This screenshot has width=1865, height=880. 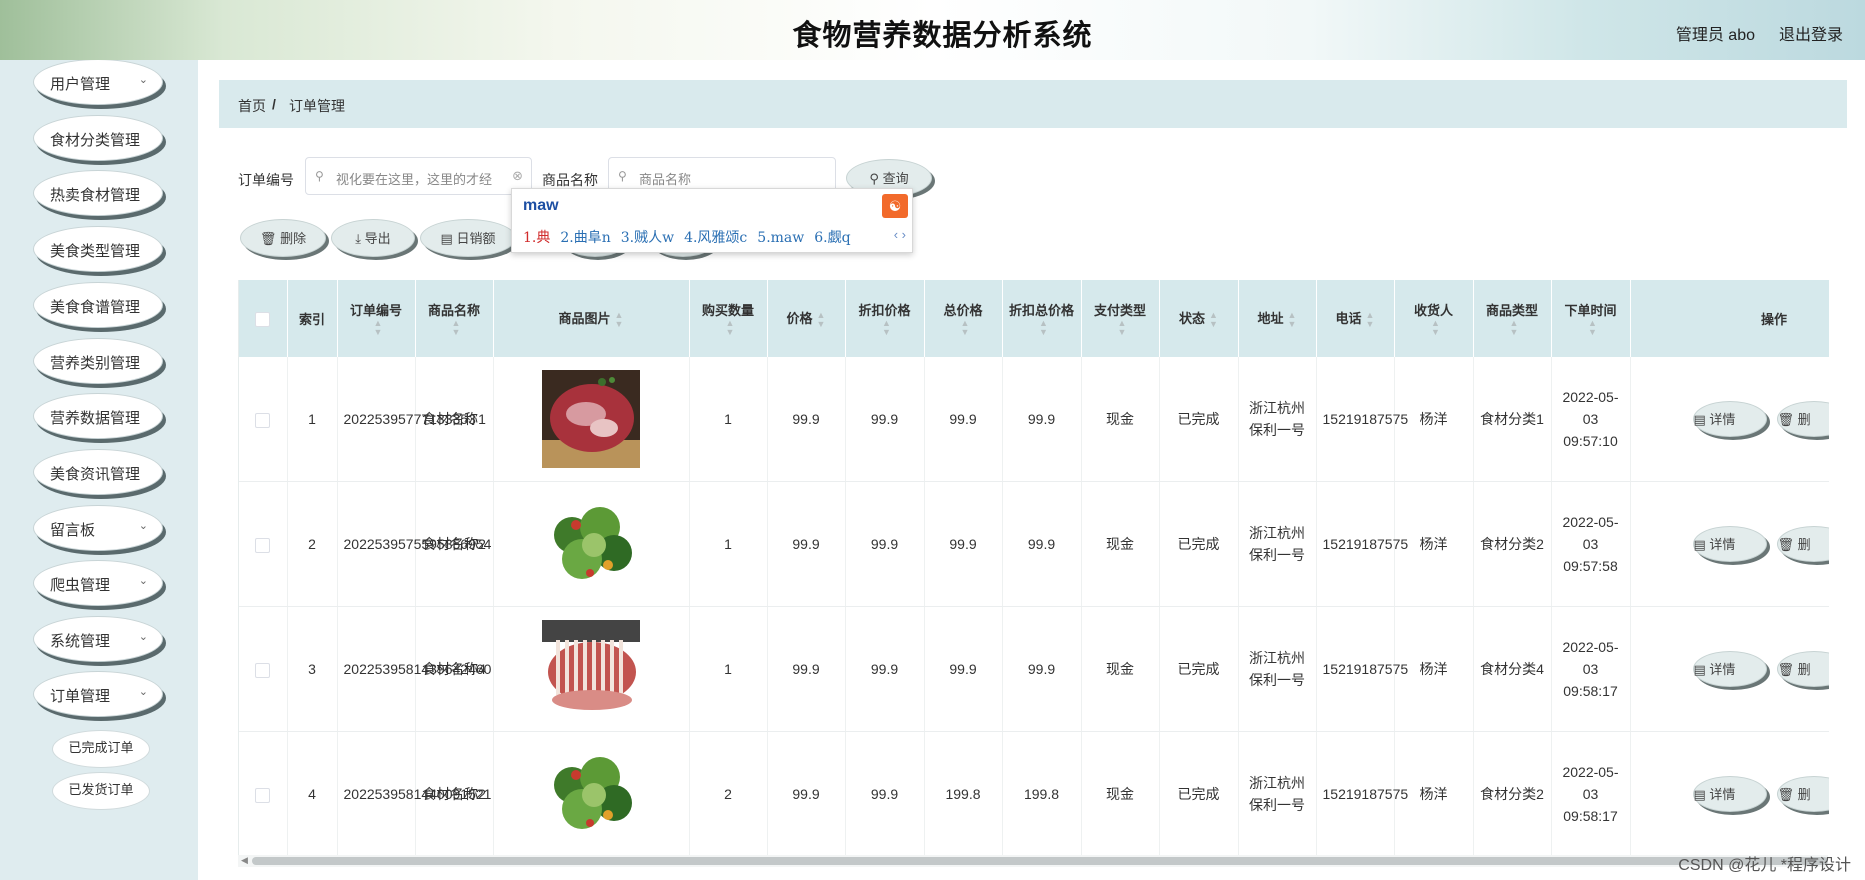 What do you see at coordinates (98, 305) in the screenshot?
I see `sidebar-item: 美食食谱管理` at bounding box center [98, 305].